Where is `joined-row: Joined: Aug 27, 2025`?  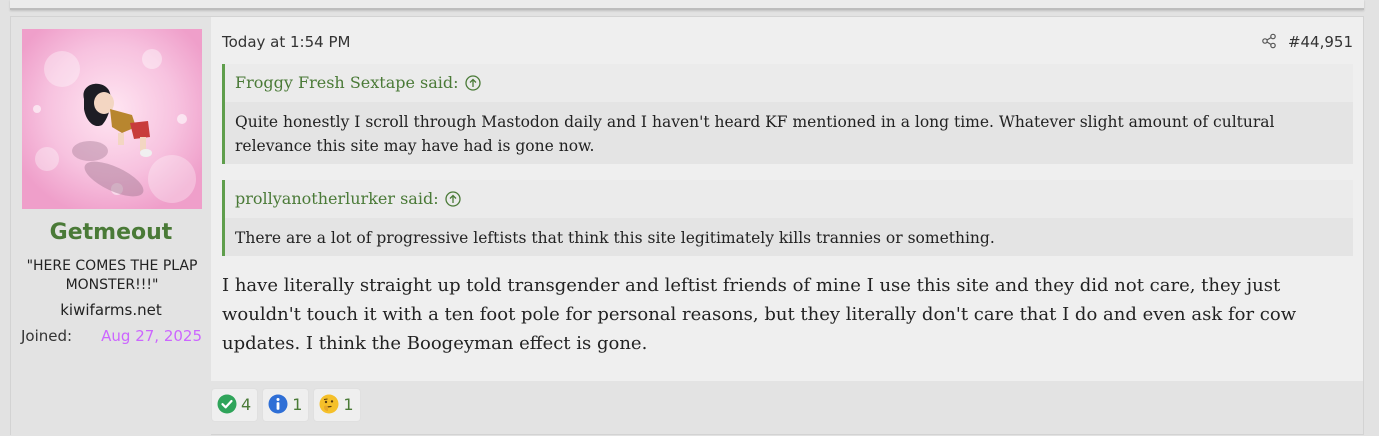 joined-row: Joined: Aug 27, 2025 is located at coordinates (111, 337).